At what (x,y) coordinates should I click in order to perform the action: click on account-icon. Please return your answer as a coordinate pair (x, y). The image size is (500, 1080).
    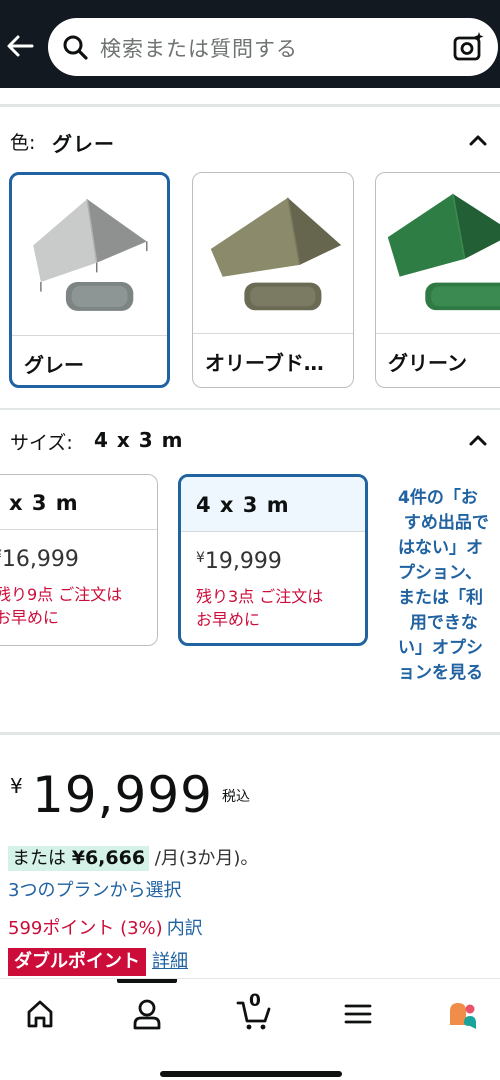
    Looking at the image, I should click on (147, 1014).